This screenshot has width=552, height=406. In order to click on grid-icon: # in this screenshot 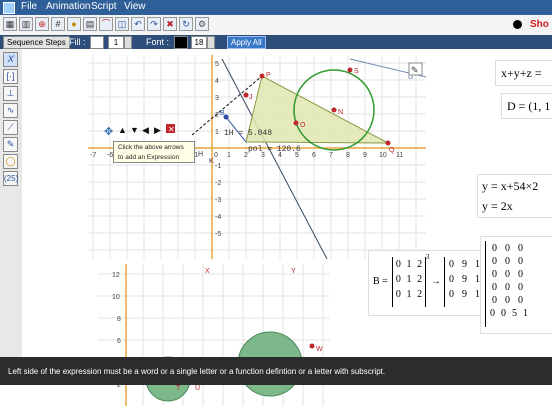, I will do `click(58, 24)`.